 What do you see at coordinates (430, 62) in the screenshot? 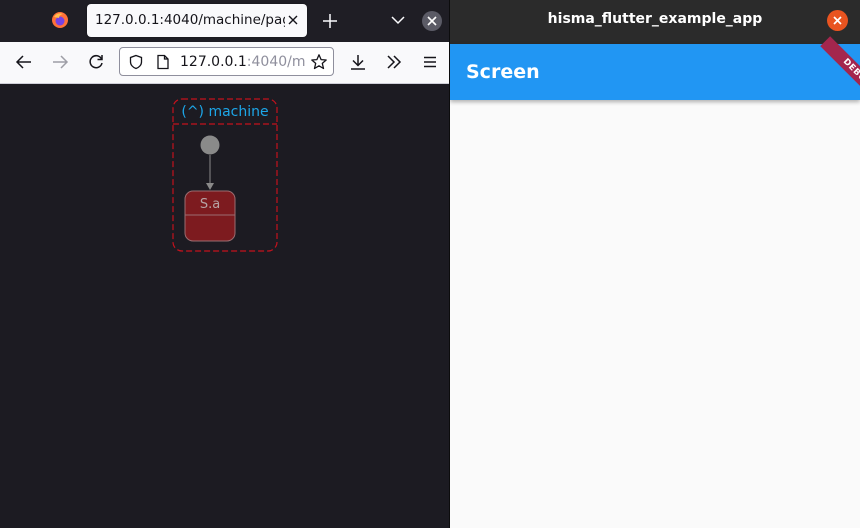
I see `hamburger-menu-icon` at bounding box center [430, 62].